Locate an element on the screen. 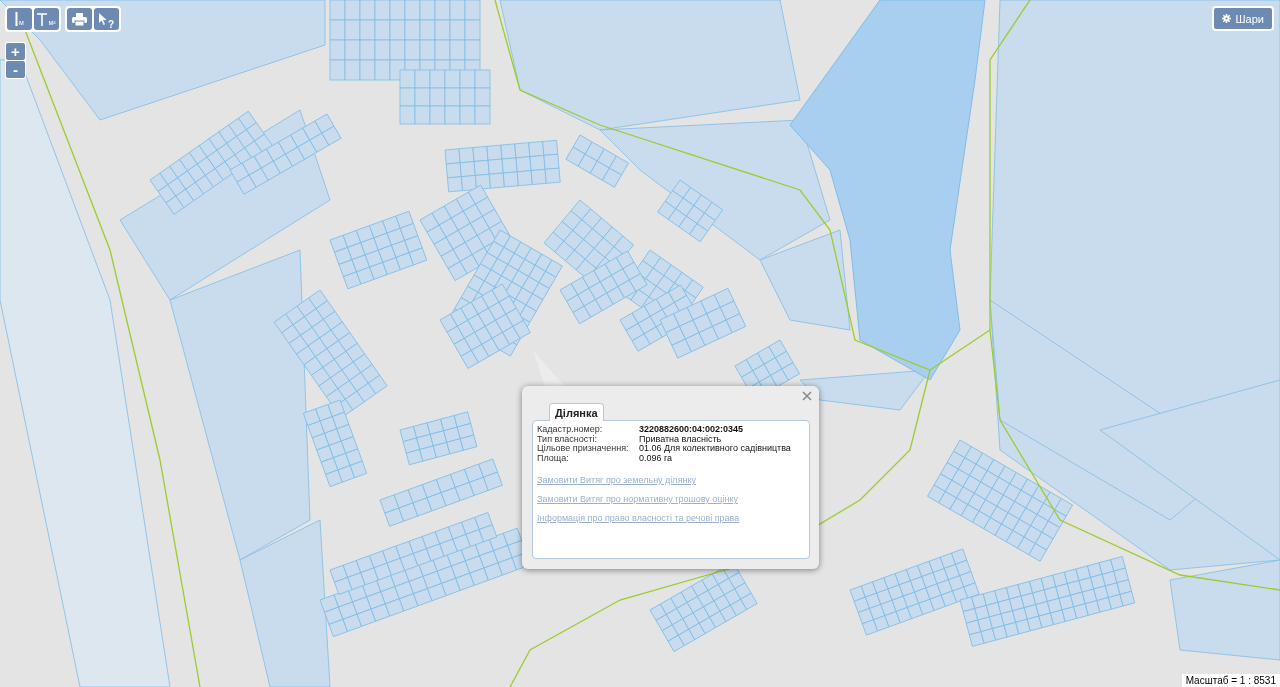 Image resolution: width=1280 pixels, height=687 pixels. layers-button: Шари is located at coordinates (1242, 18).